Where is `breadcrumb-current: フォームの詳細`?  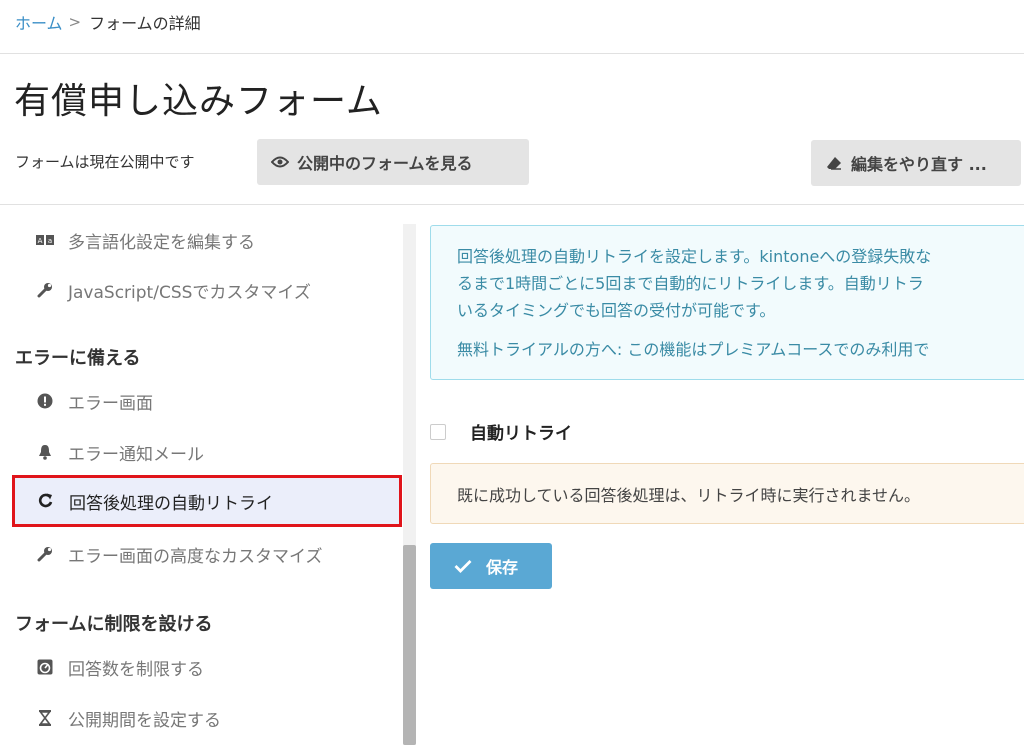
breadcrumb-current: フォームの詳細 is located at coordinates (145, 23).